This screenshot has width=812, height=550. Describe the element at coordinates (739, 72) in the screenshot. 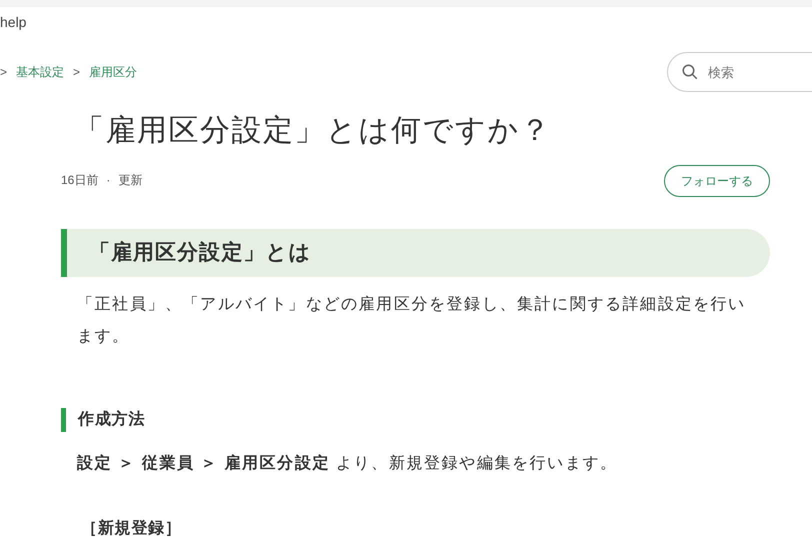

I see `search-field: 検索` at that location.